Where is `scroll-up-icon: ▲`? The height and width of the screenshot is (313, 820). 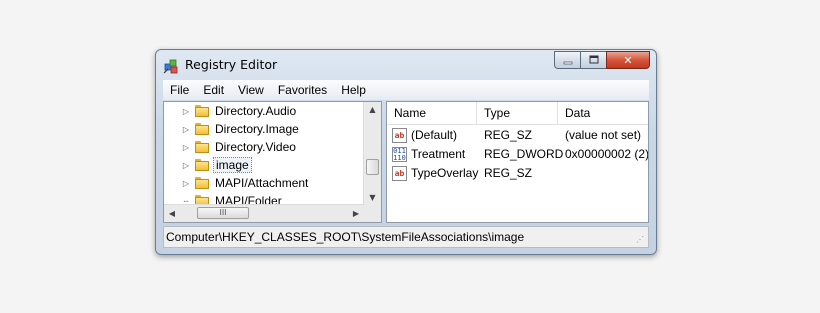
scroll-up-icon: ▲ is located at coordinates (372, 110).